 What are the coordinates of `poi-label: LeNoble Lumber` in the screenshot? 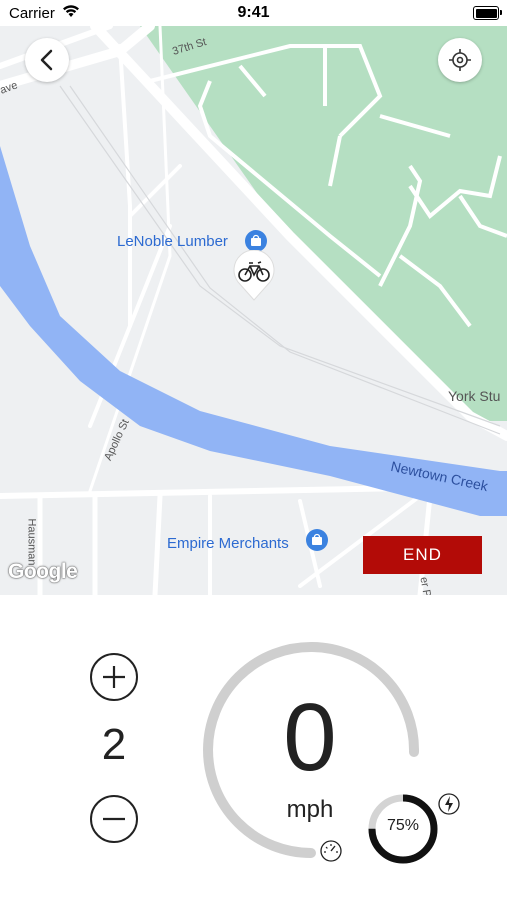 It's located at (172, 241).